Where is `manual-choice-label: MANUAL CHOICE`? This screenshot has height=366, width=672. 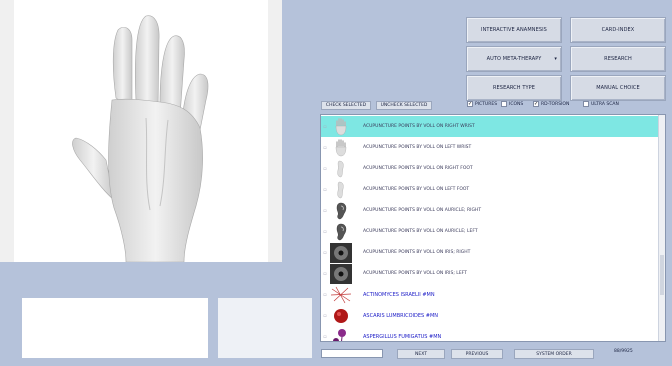 manual-choice-label: MANUAL CHOICE is located at coordinates (618, 88).